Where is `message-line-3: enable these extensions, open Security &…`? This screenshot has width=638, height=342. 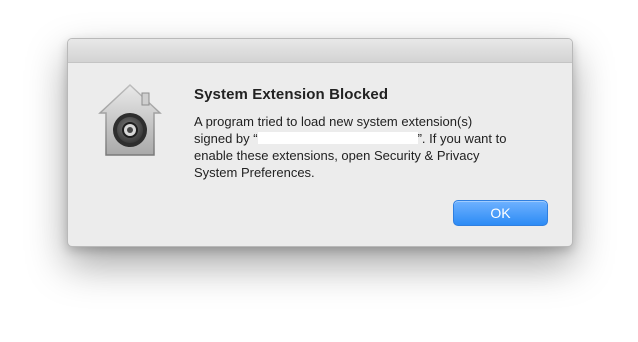 message-line-3: enable these extensions, open Security &… is located at coordinates (337, 155).